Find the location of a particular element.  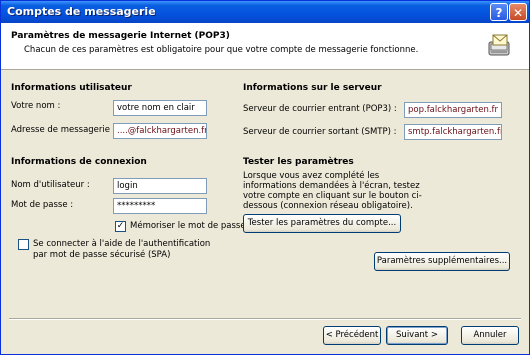

cancel-button: Annuler is located at coordinates (490, 335).